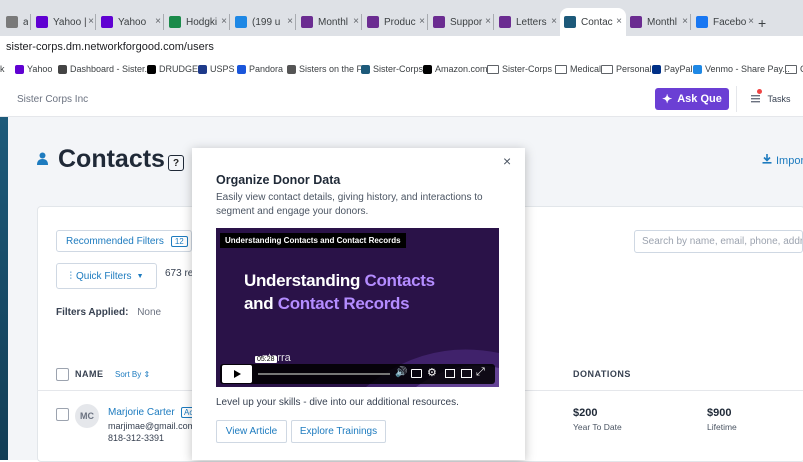 This screenshot has width=803, height=462. What do you see at coordinates (110, 47) in the screenshot?
I see `url-text: sister-corps.dm.networkforgood.com/users` at bounding box center [110, 47].